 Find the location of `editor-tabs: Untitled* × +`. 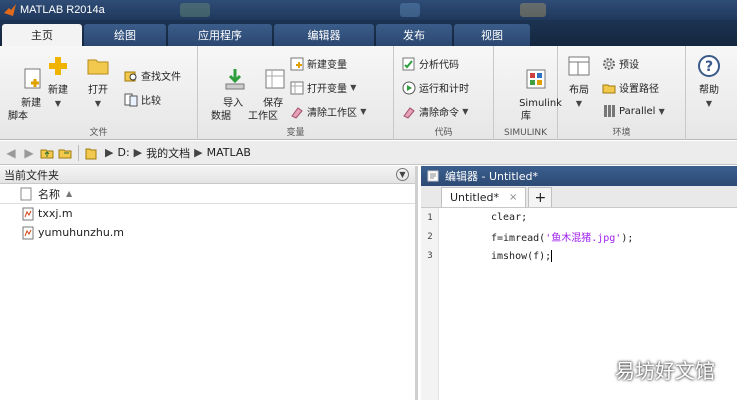

editor-tabs: Untitled* × + is located at coordinates (579, 197).